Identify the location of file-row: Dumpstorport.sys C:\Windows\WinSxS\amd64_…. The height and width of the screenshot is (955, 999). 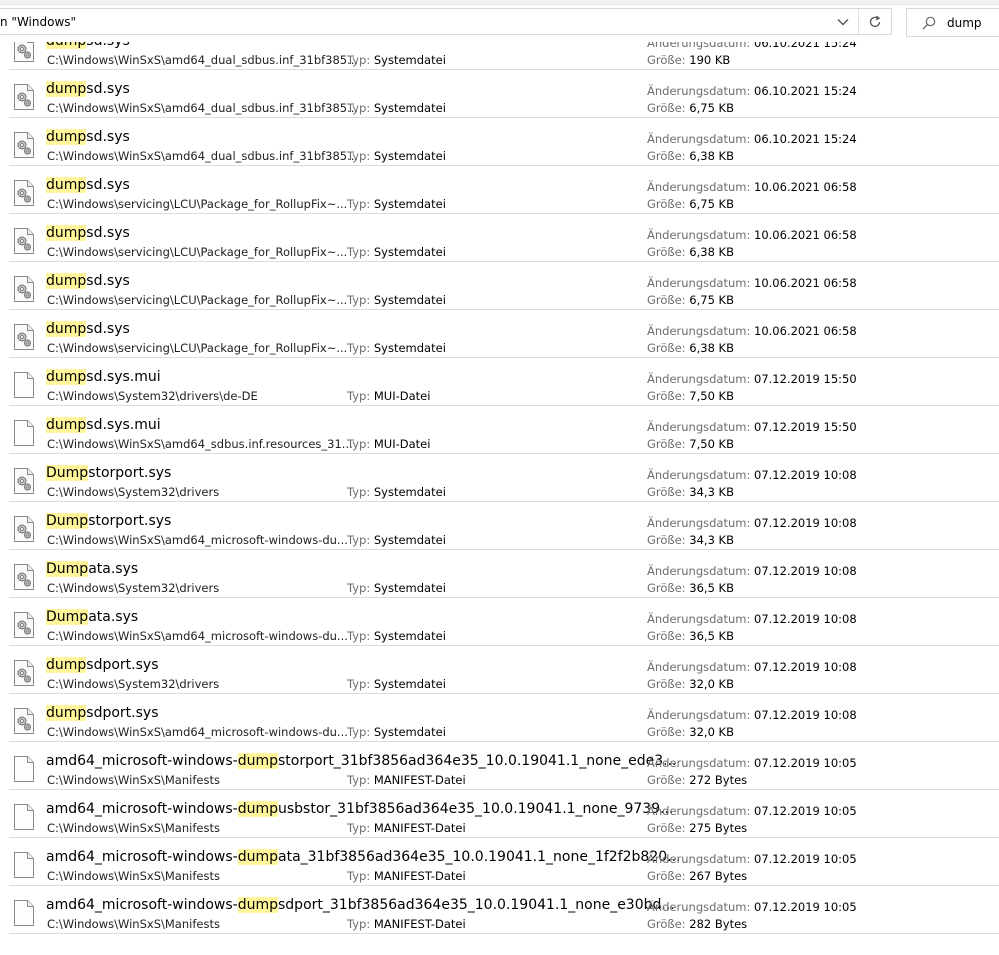
(499, 526).